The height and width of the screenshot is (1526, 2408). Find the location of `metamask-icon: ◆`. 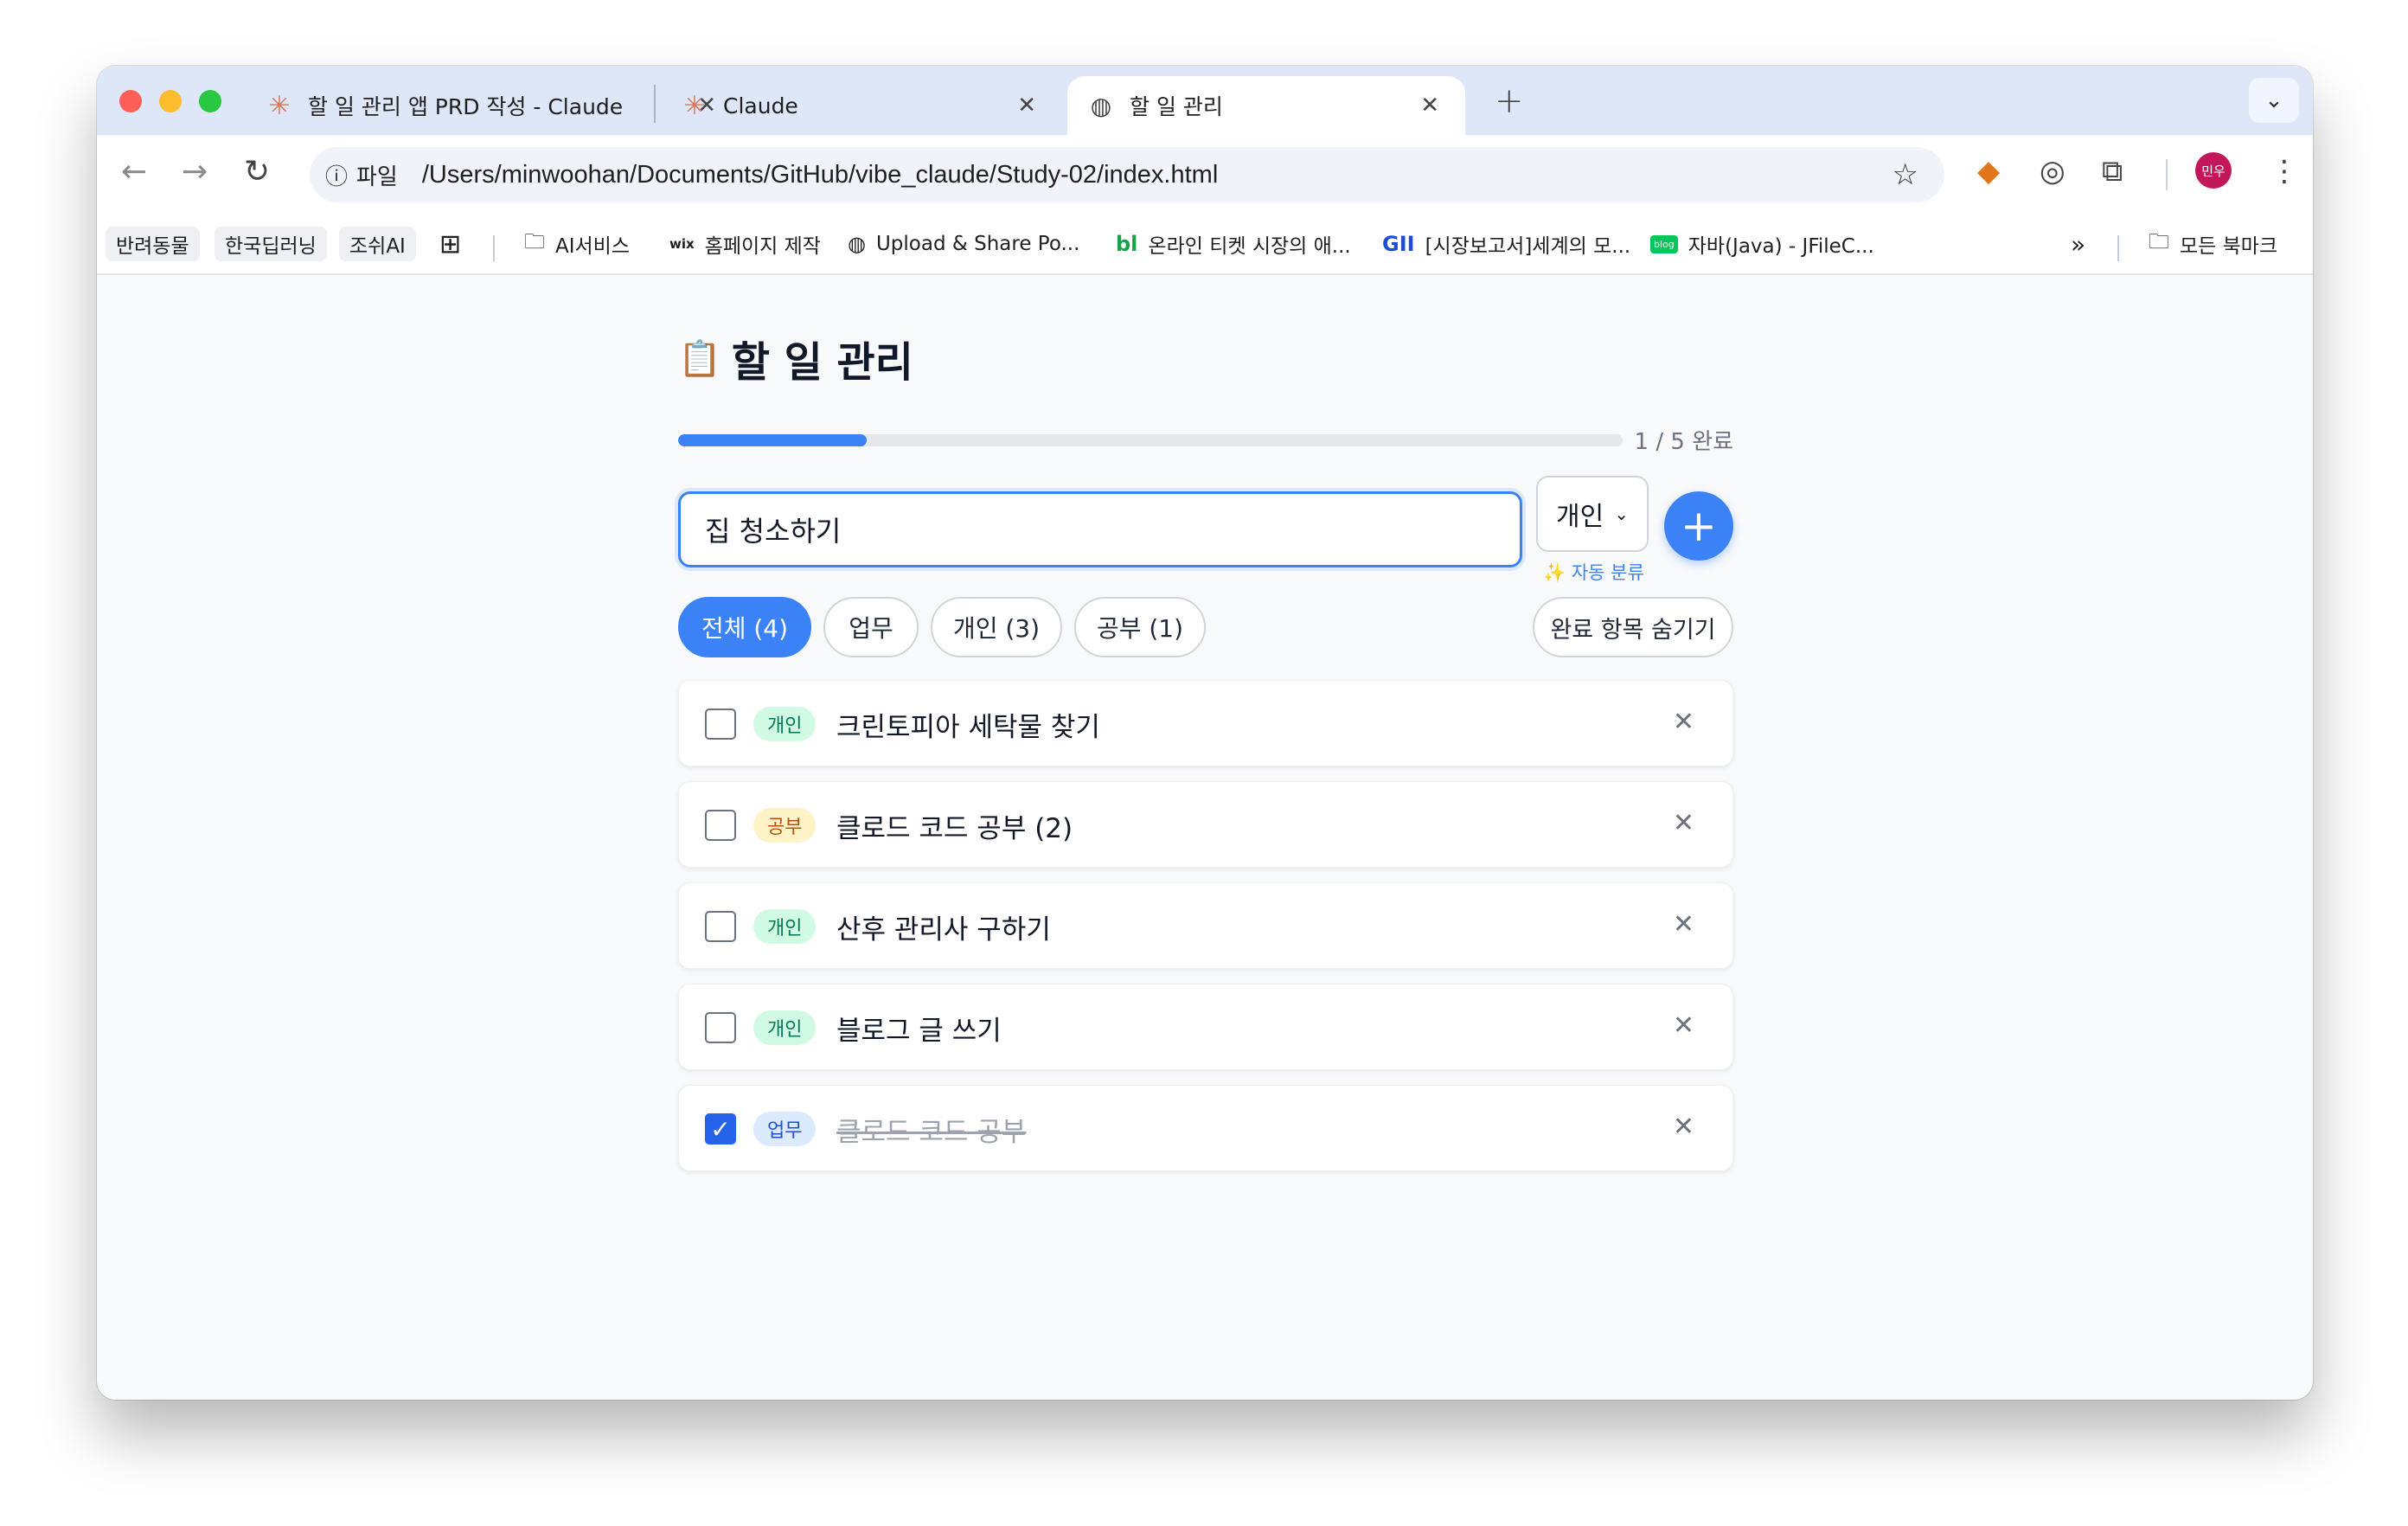

metamask-icon: ◆ is located at coordinates (1989, 171).